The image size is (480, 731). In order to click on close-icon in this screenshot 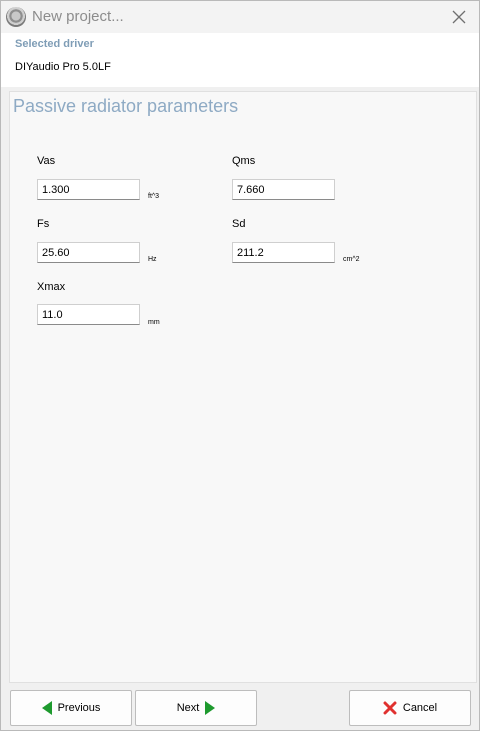, I will do `click(459, 17)`.